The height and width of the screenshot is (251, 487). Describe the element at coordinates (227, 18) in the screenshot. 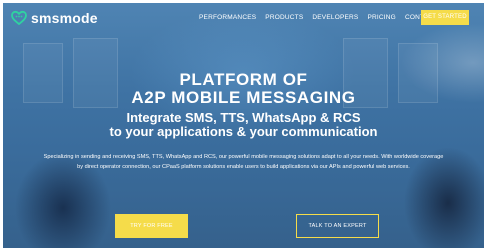

I see `nav-item-performances: PERFORMANCES` at that location.